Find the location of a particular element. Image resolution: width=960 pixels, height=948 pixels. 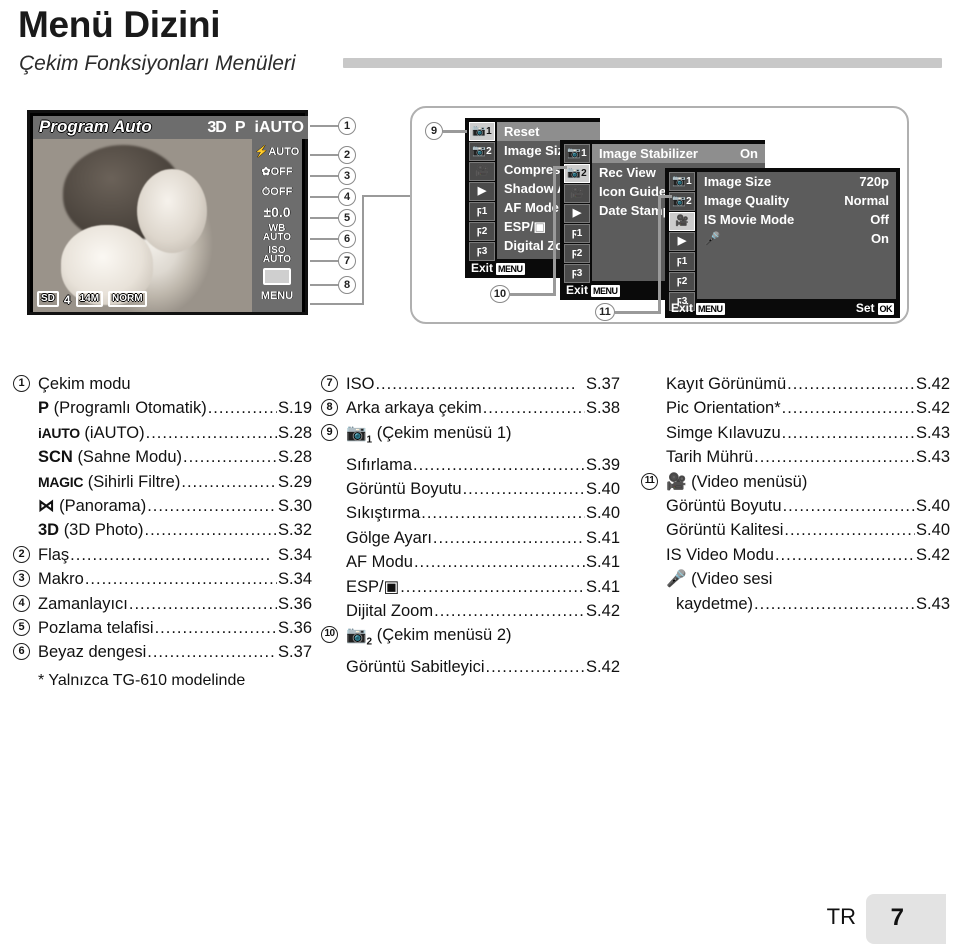

menu-row-label: Image Size is located at coordinates (738, 181).